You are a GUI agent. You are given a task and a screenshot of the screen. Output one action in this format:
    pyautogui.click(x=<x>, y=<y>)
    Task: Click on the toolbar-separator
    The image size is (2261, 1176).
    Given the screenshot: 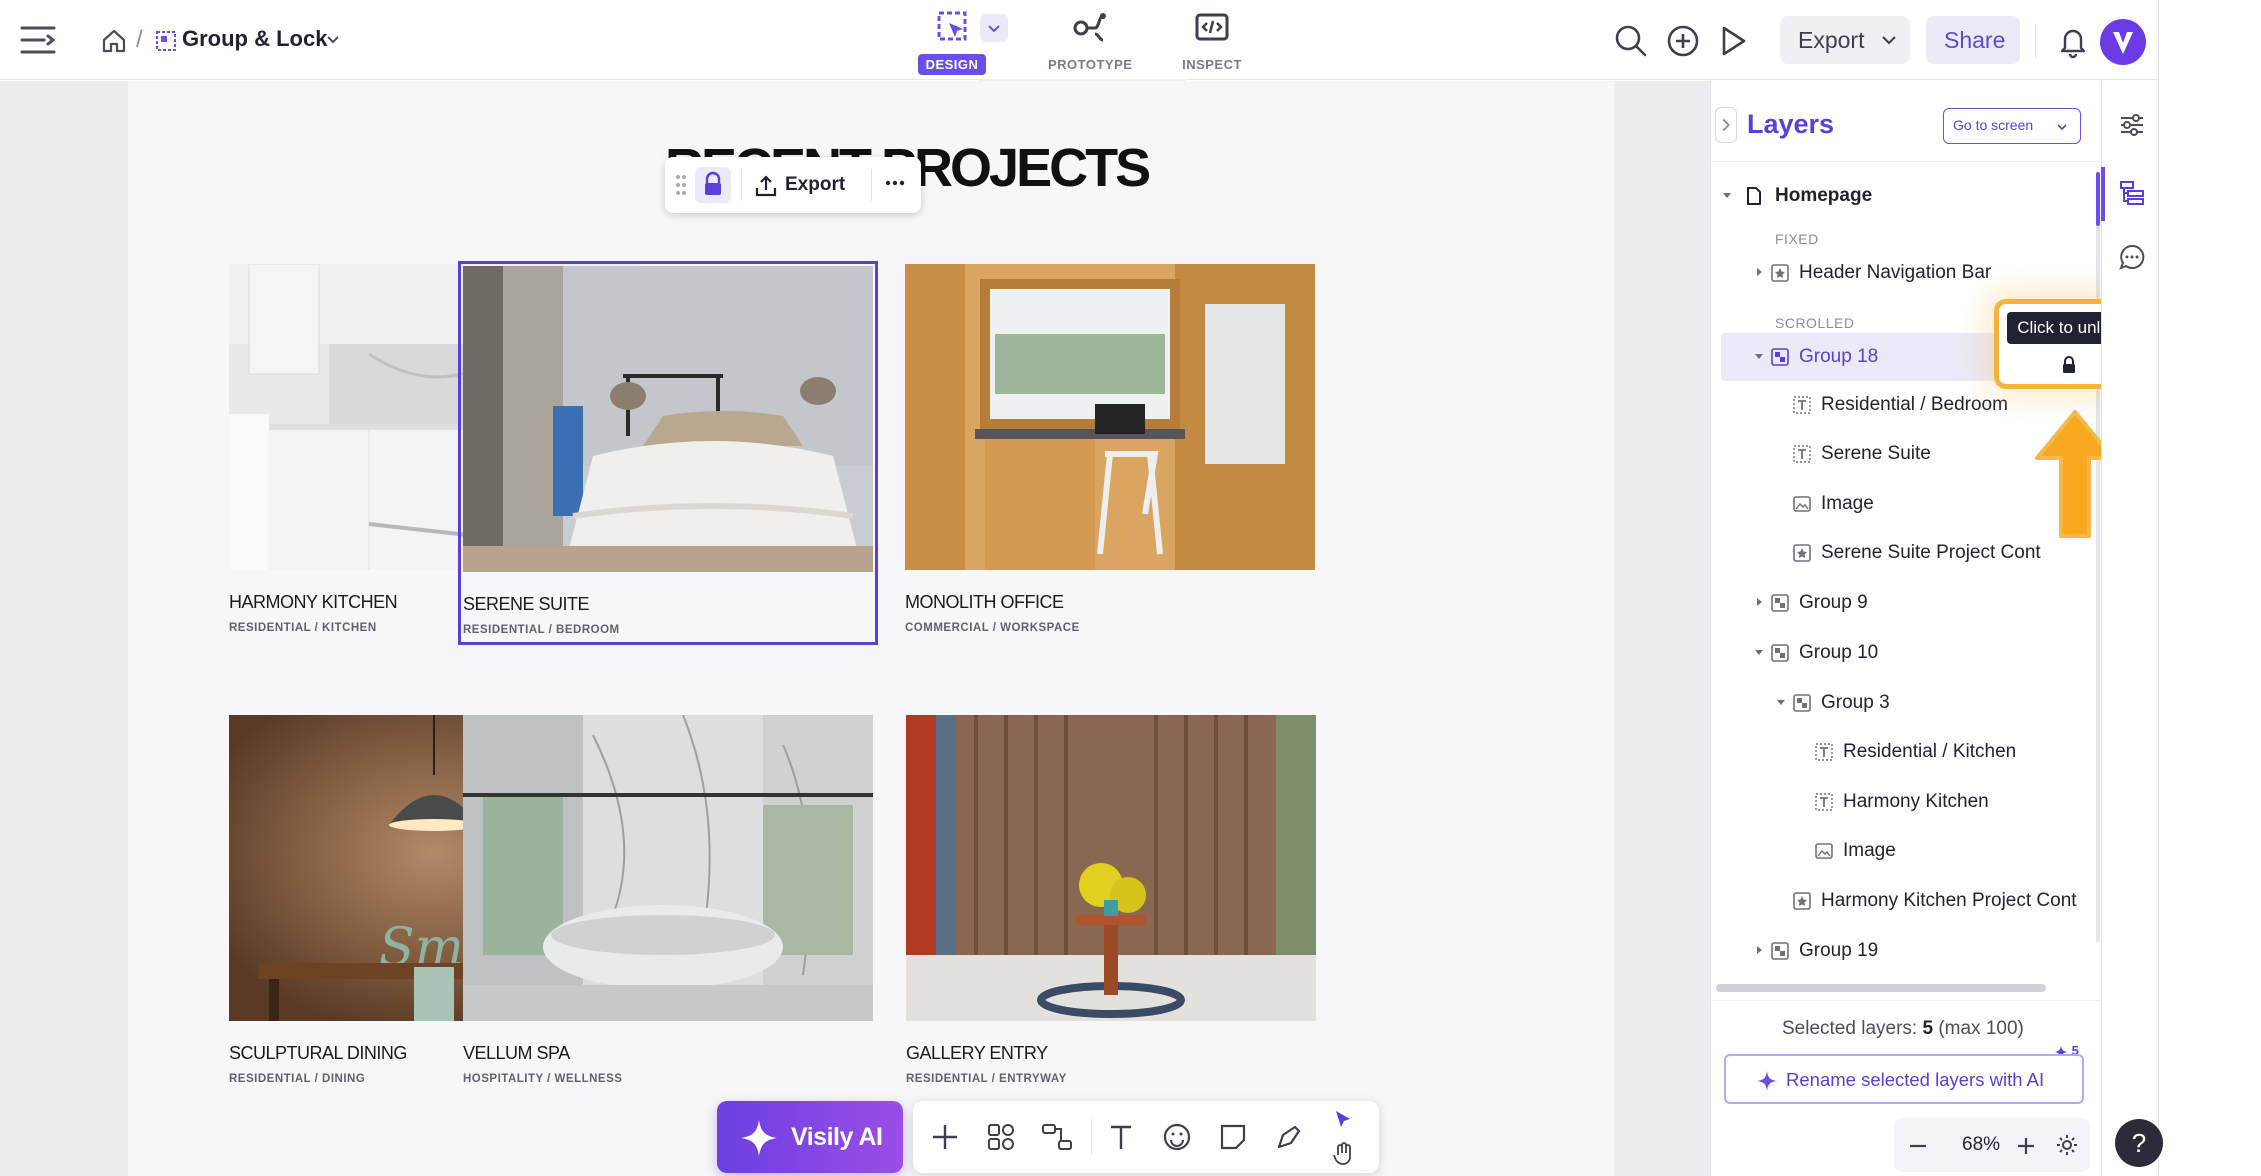 What is the action you would take?
    pyautogui.click(x=741, y=185)
    